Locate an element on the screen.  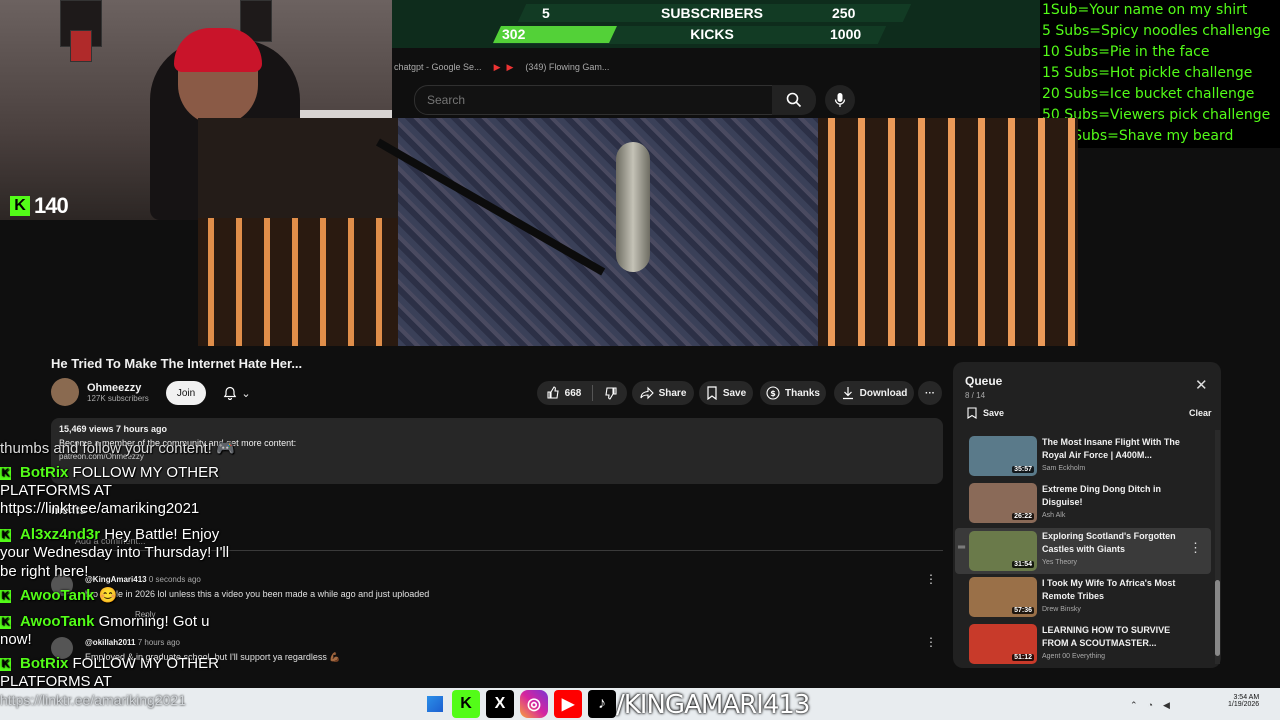
share-button: Share is located at coordinates (663, 393).